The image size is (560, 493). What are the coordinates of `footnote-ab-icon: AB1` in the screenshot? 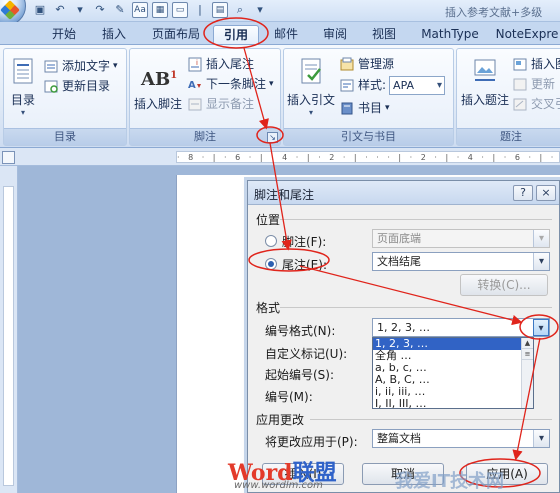 It's located at (159, 76).